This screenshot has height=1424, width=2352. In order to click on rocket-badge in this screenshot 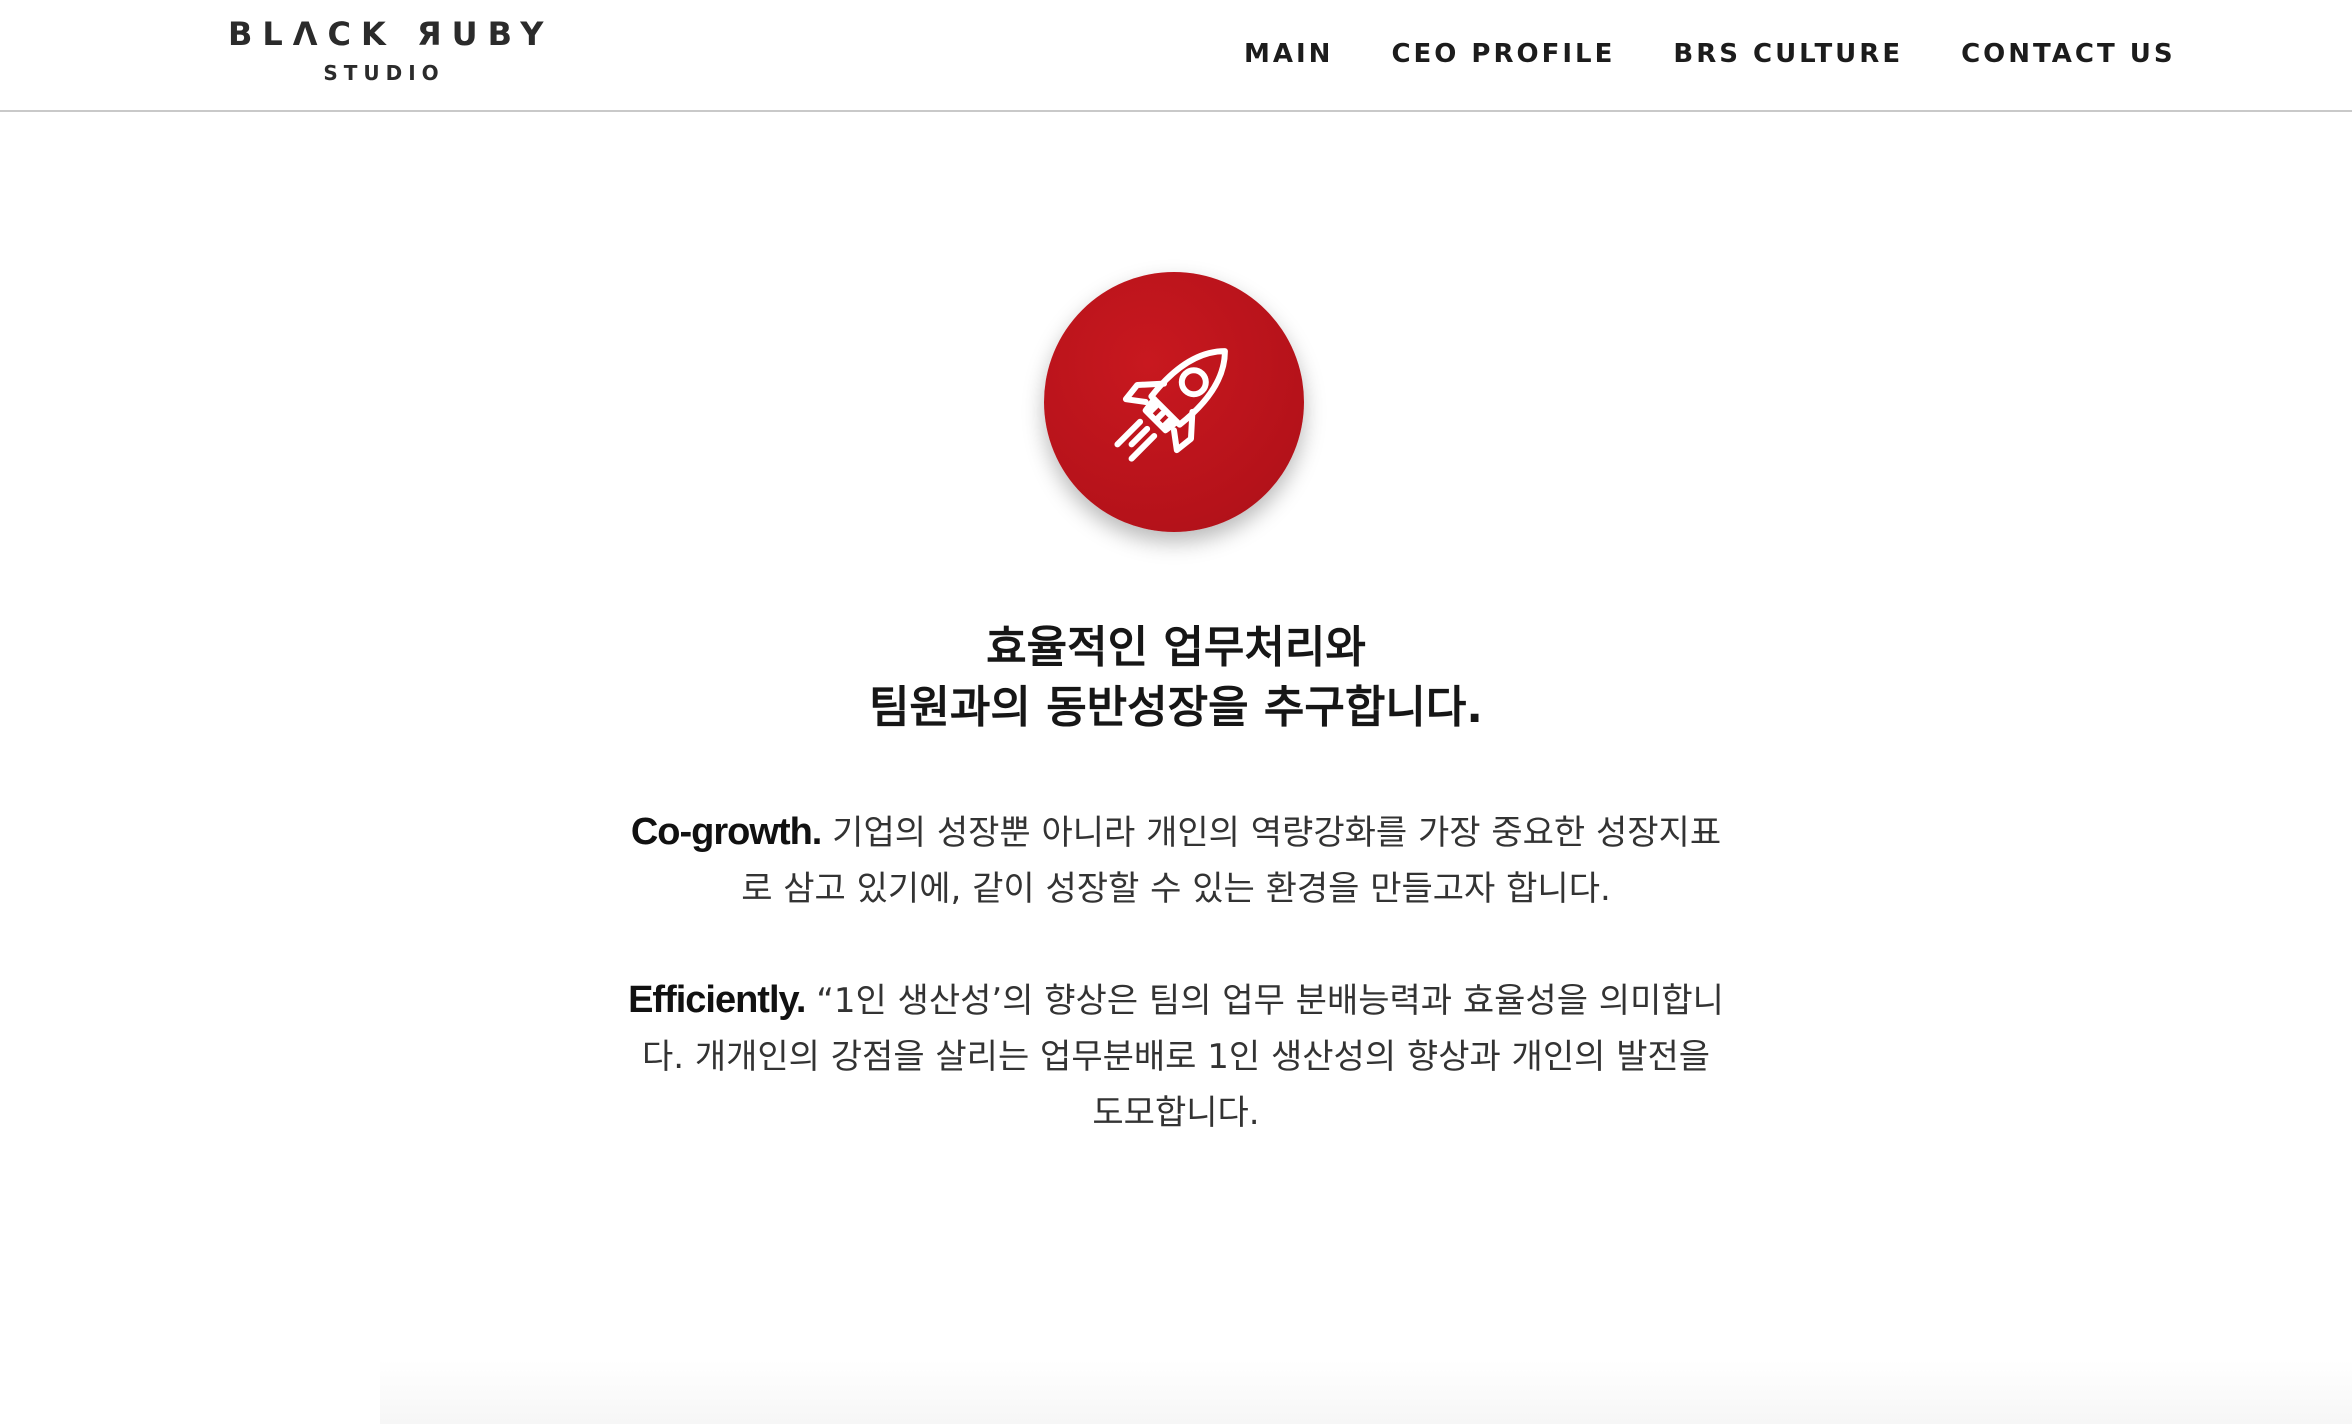, I will do `click(1174, 402)`.